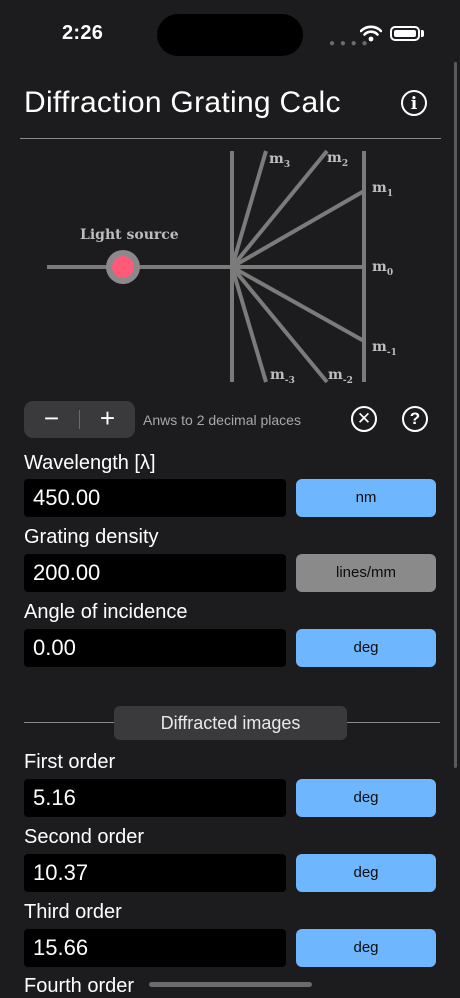  I want to click on label-m-2: m-2, so click(340, 376).